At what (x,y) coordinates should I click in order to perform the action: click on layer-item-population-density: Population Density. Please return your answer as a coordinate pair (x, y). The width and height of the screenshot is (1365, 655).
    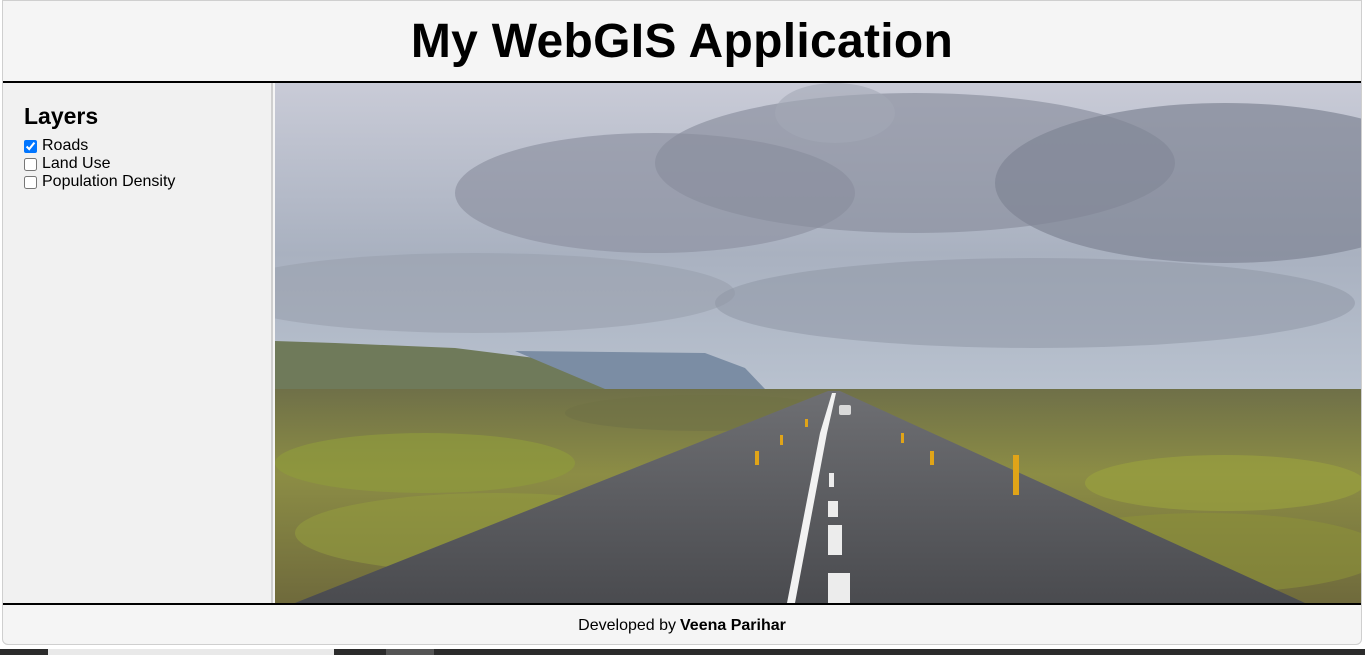
    Looking at the image, I should click on (147, 182).